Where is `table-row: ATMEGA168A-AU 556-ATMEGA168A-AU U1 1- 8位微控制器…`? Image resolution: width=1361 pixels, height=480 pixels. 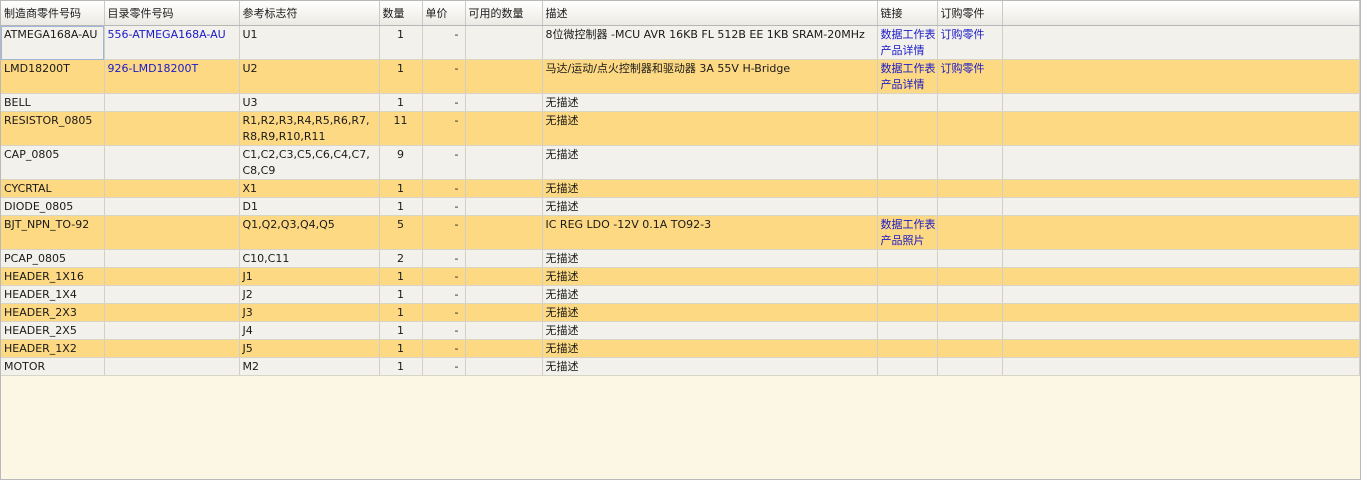
table-row: ATMEGA168A-AU 556-ATMEGA168A-AU U1 1- 8位微控制器… is located at coordinates (680, 42).